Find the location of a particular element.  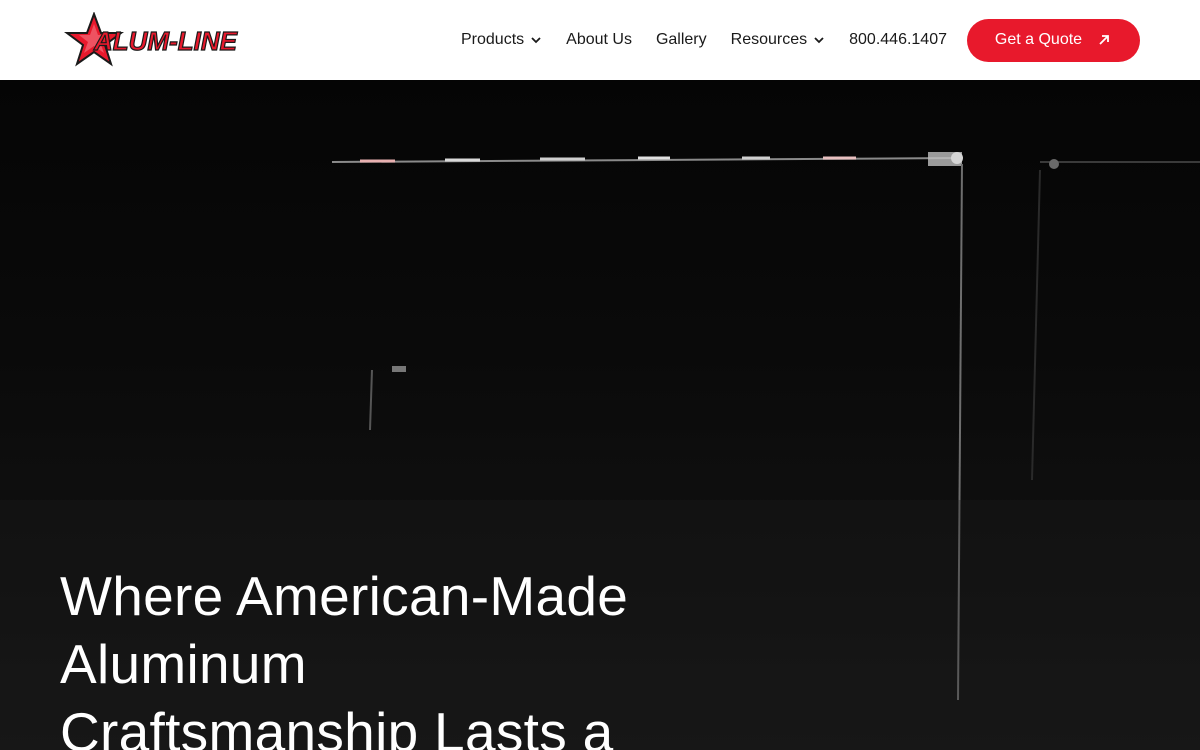

nav-item-label: Products is located at coordinates (493, 39).